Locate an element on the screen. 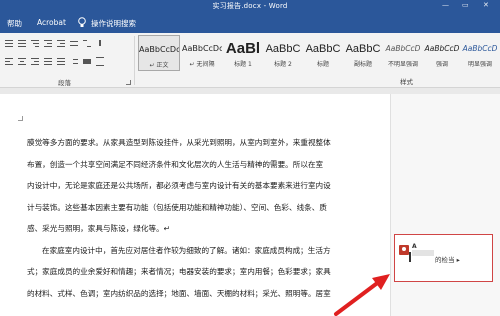  decrease-indent-icon is located at coordinates (48, 43).